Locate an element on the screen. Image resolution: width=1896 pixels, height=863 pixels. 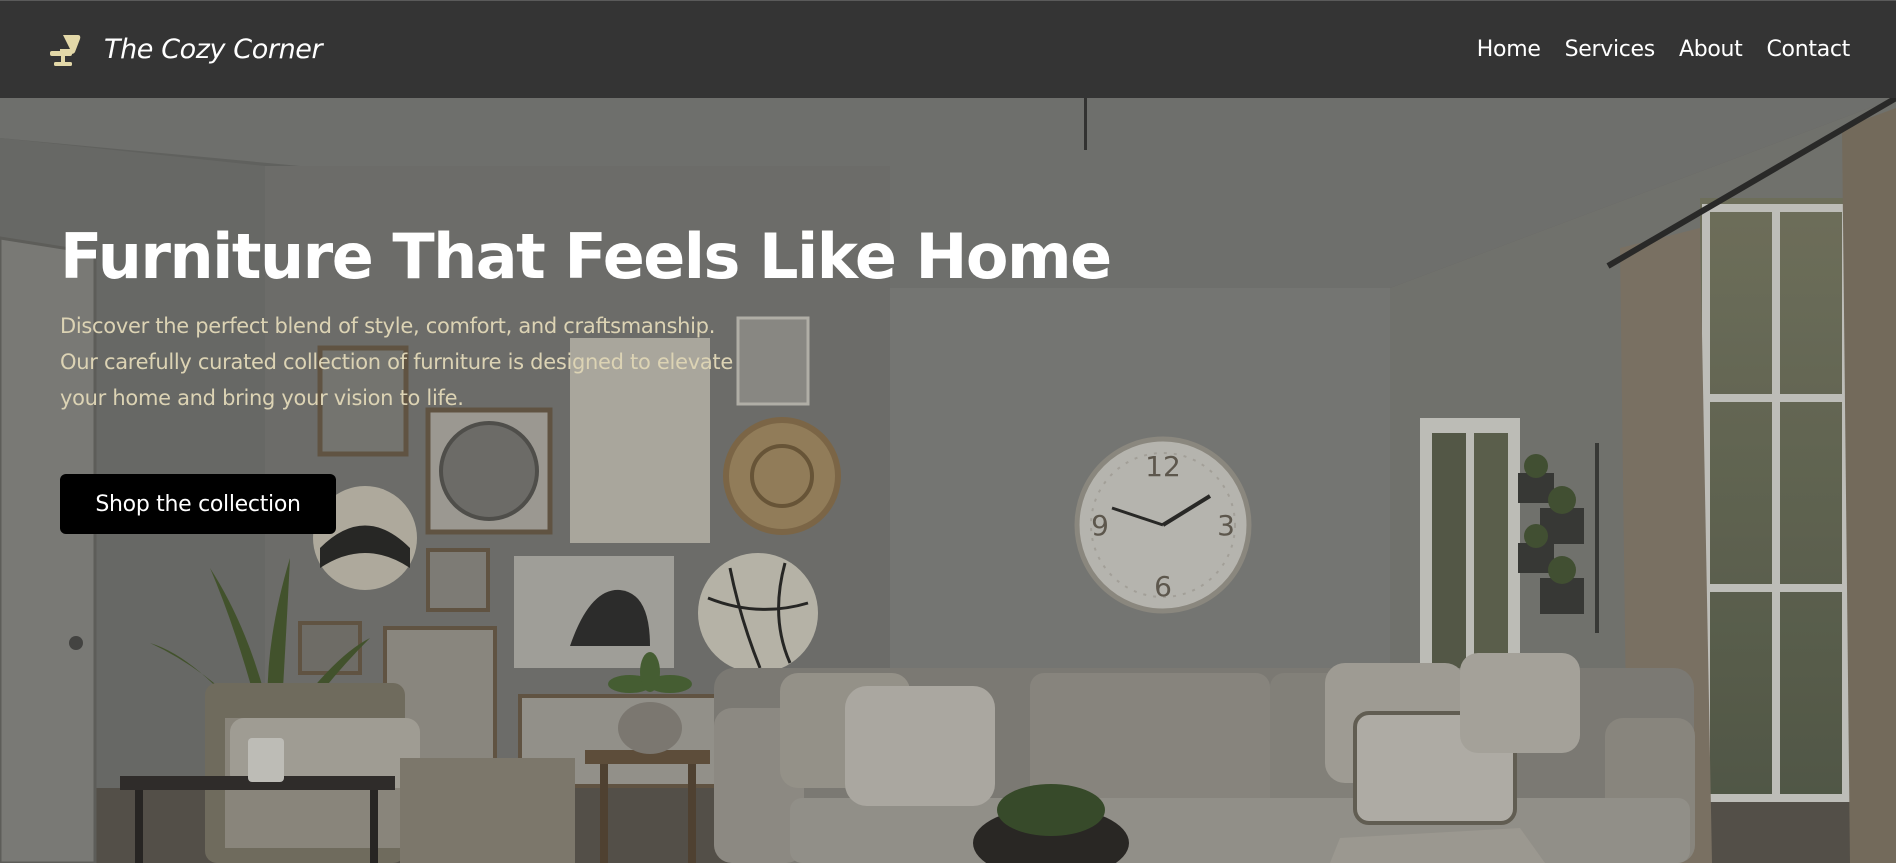
hero-title: Furniture That Feels Like Home is located at coordinates (586, 256).